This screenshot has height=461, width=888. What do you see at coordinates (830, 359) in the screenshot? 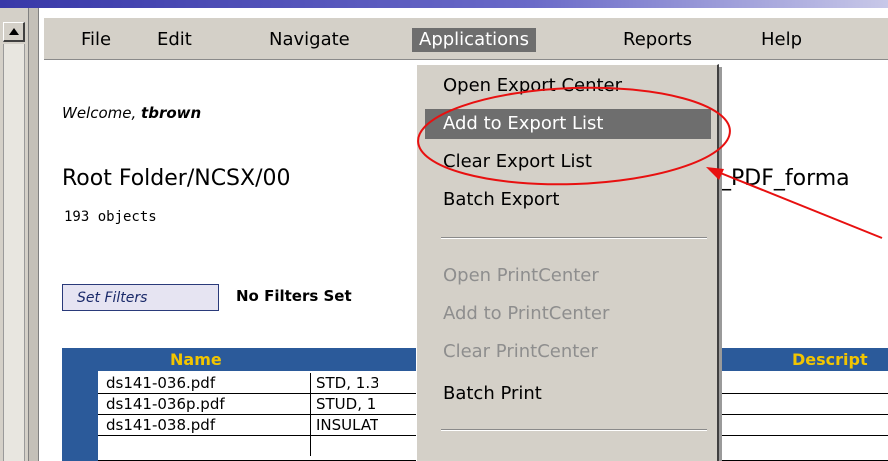
I see `column-header-description: Descript` at bounding box center [830, 359].